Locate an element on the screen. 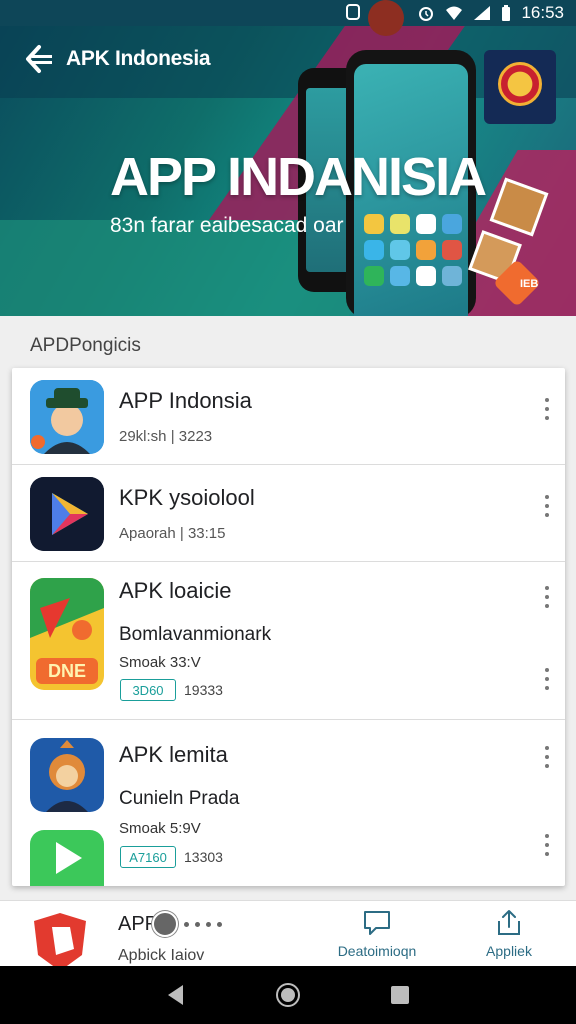 The width and height of the screenshot is (576, 1024). download-count: 19333 is located at coordinates (203, 690).